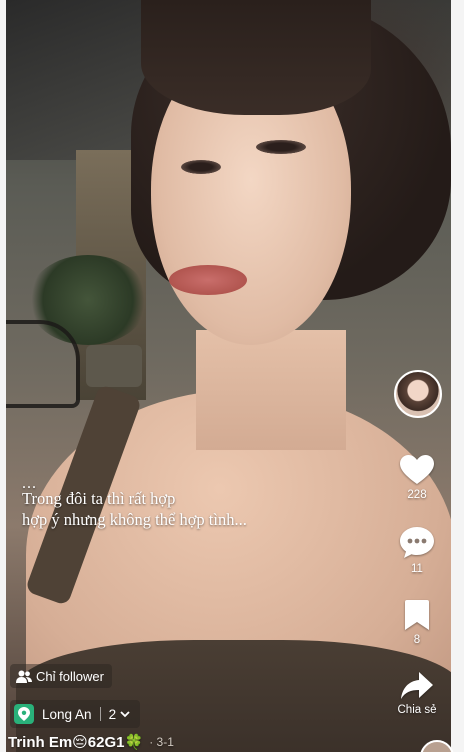 Image resolution: width=464 pixels, height=752 pixels. I want to click on location-name: Long An, so click(67, 714).